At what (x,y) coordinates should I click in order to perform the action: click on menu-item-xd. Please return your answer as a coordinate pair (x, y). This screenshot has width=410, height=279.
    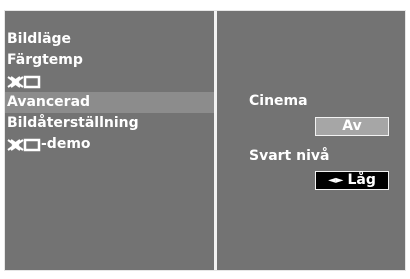
    Looking at the image, I should click on (109, 81).